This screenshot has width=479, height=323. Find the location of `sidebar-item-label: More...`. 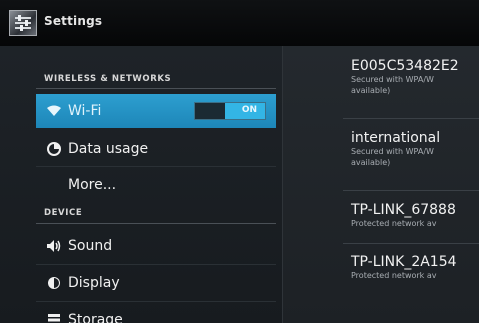

sidebar-item-label: More... is located at coordinates (92, 185).